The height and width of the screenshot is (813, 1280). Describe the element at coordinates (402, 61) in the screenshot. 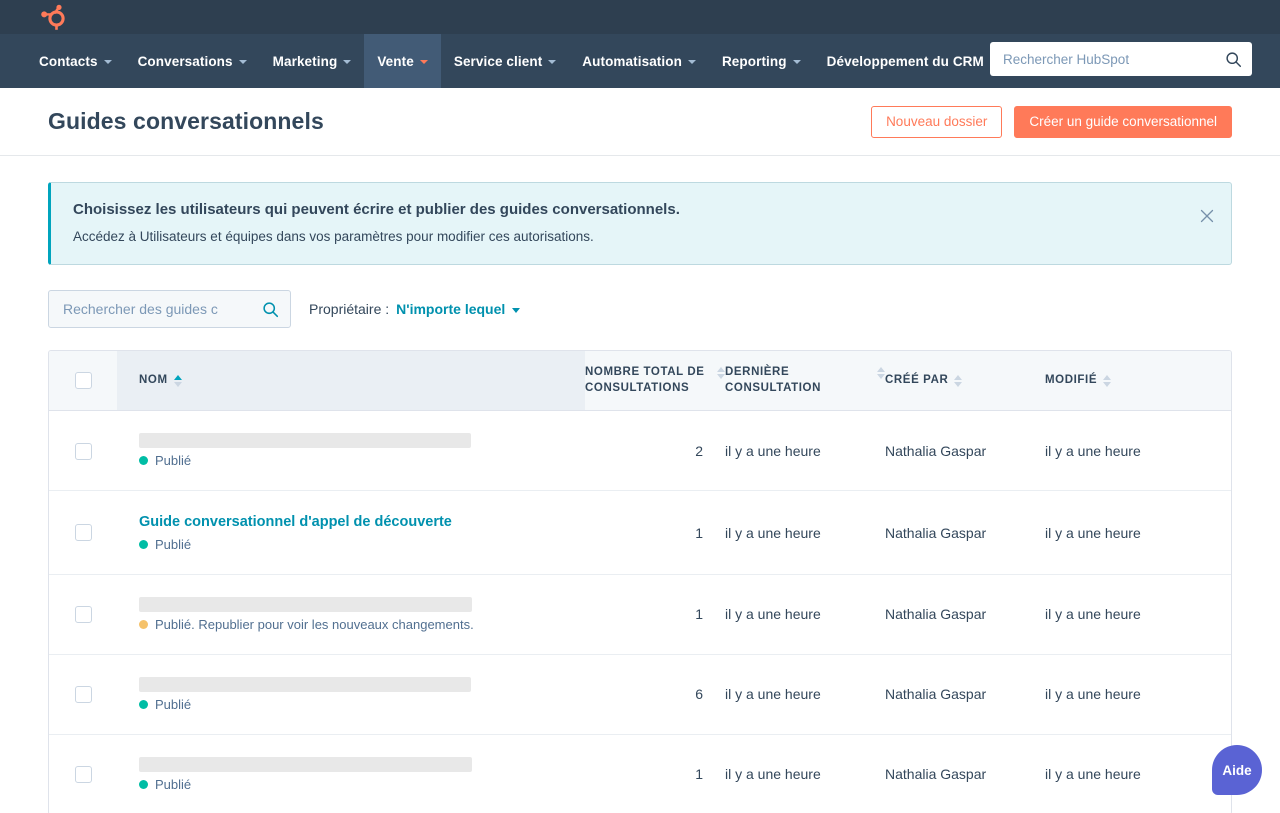

I see `nav-item-vente: Vente` at that location.